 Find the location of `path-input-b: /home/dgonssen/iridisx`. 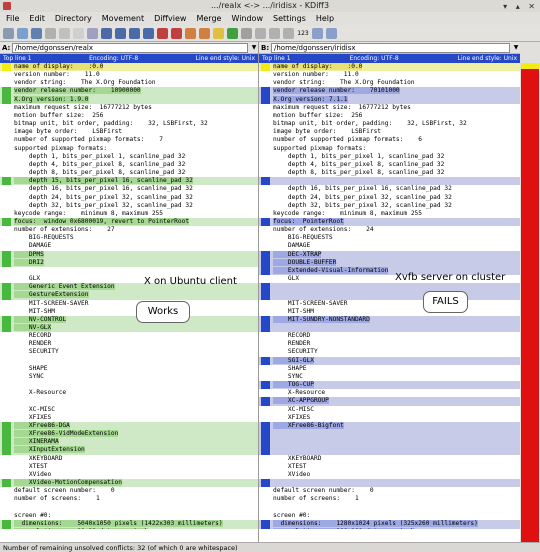

path-input-b: /home/dgonssen/iridisx is located at coordinates (390, 47).